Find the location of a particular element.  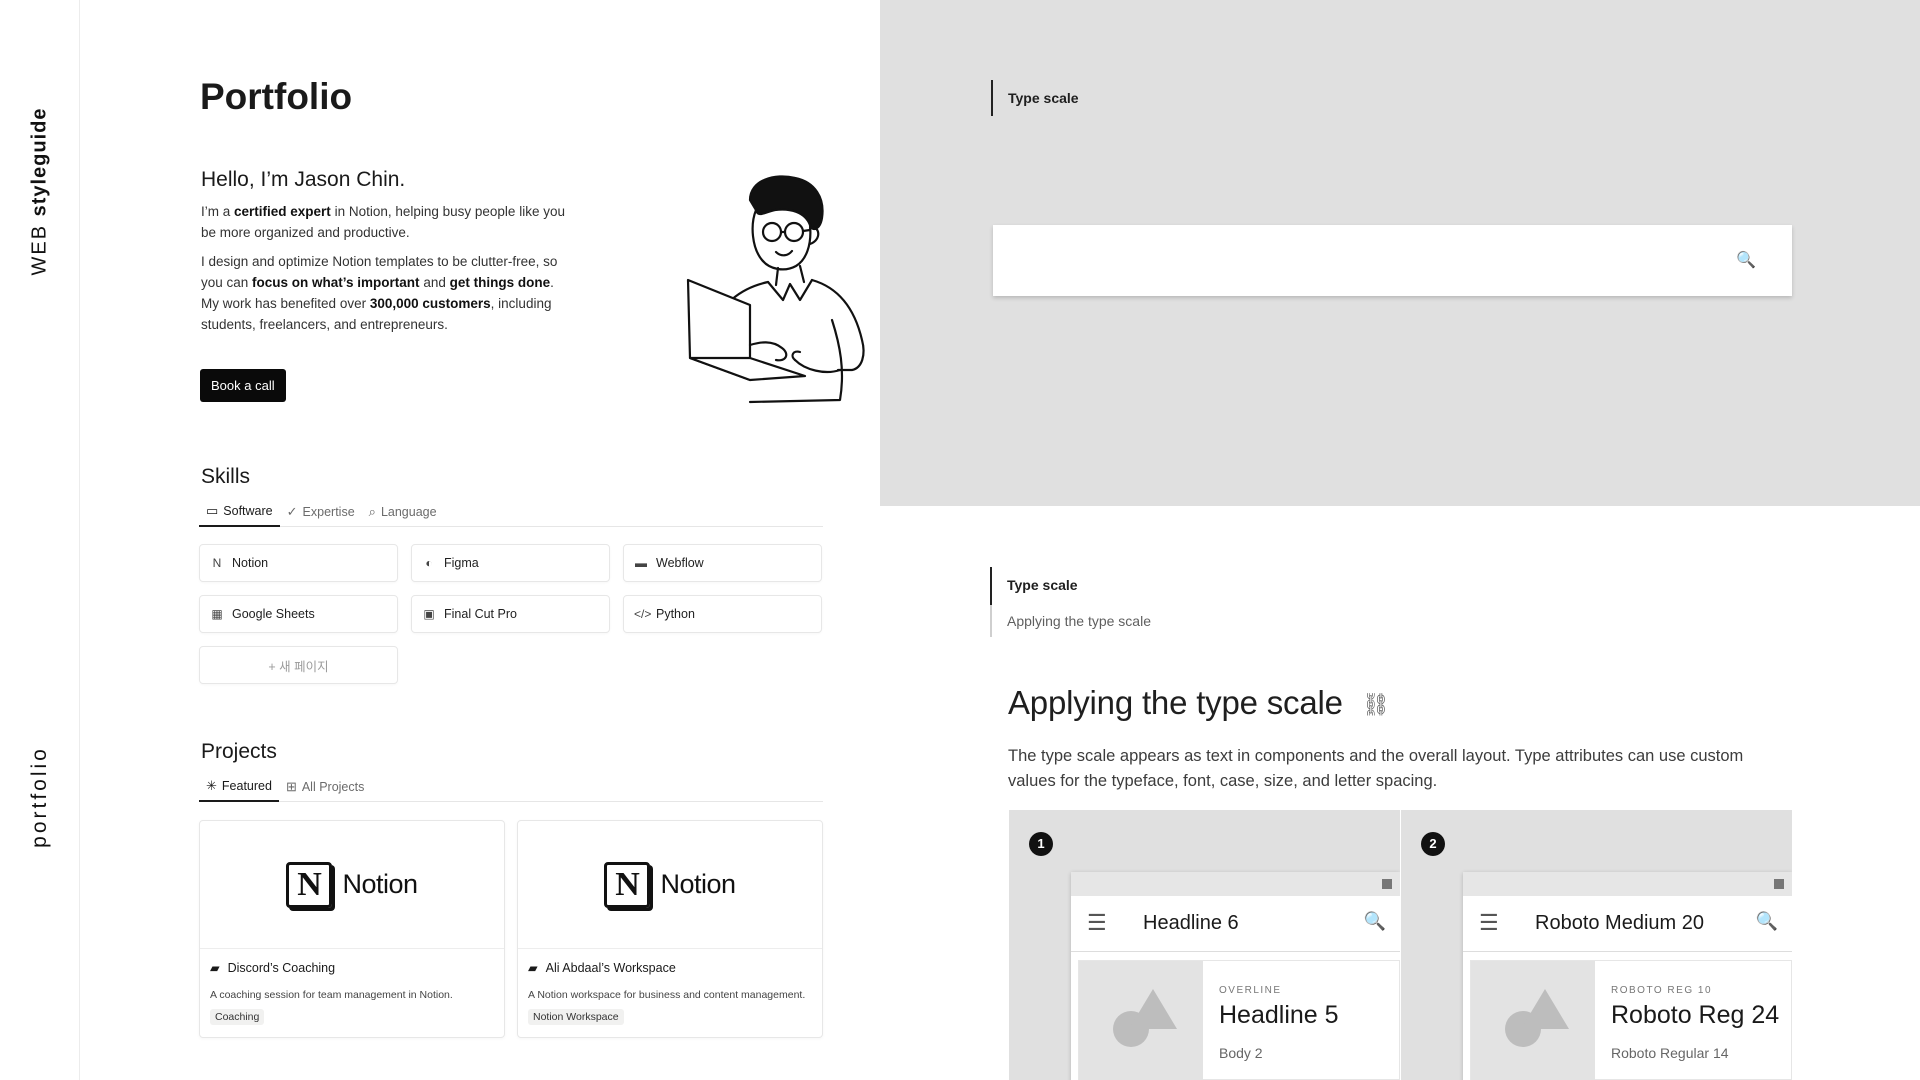

caption-title: Type scale is located at coordinates (1042, 585).